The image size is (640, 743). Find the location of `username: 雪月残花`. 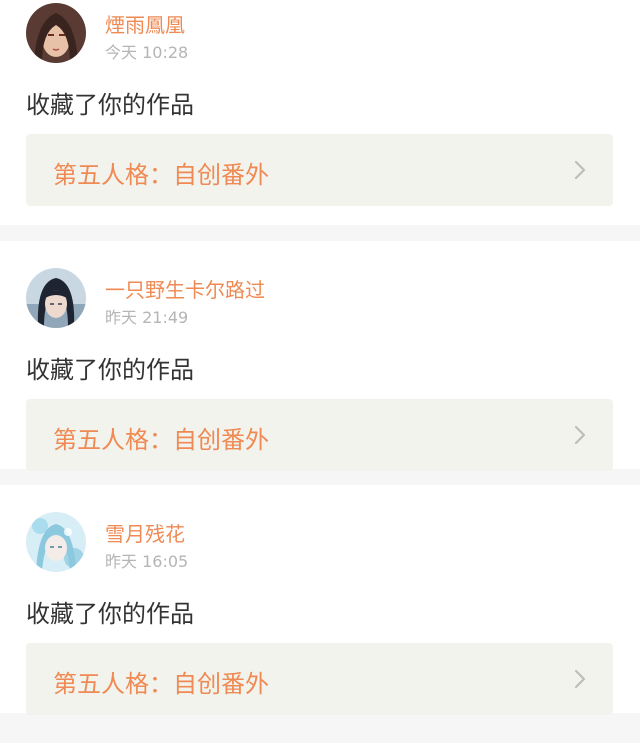

username: 雪月残花 is located at coordinates (145, 532).